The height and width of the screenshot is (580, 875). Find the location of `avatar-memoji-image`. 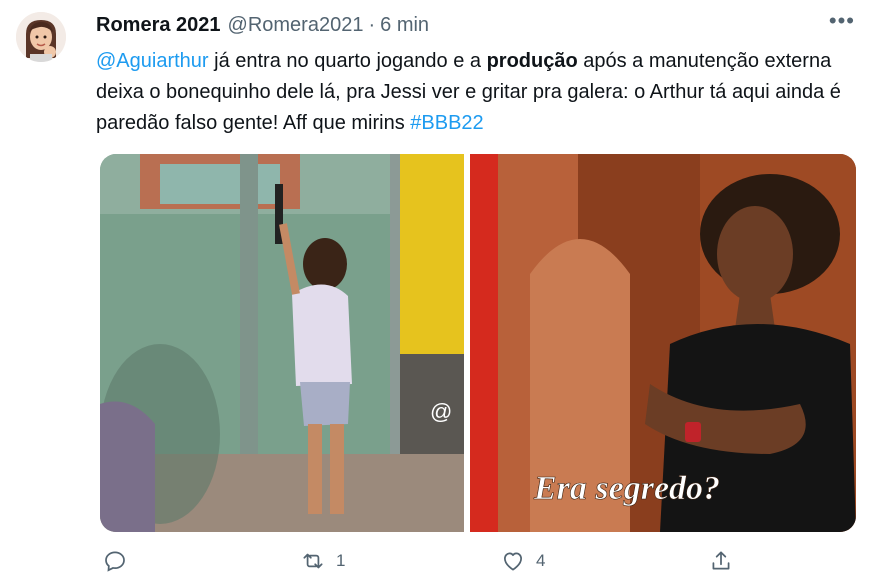

avatar-memoji-image is located at coordinates (41, 37).